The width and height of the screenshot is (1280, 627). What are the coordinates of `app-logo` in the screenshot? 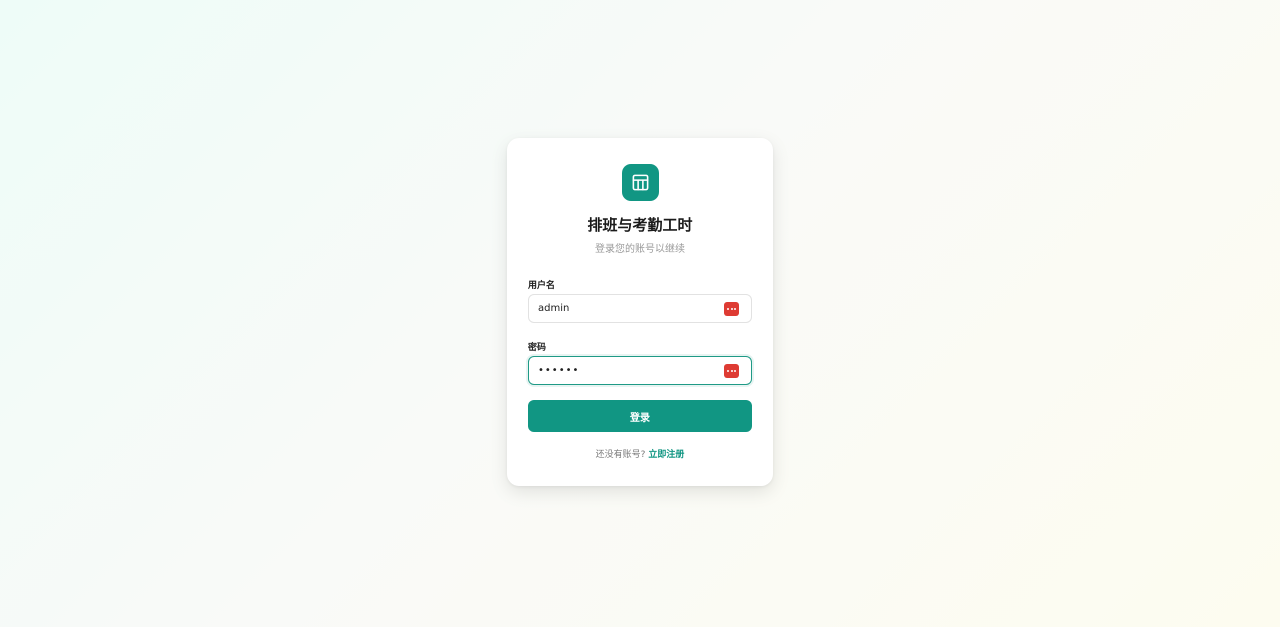 It's located at (640, 182).